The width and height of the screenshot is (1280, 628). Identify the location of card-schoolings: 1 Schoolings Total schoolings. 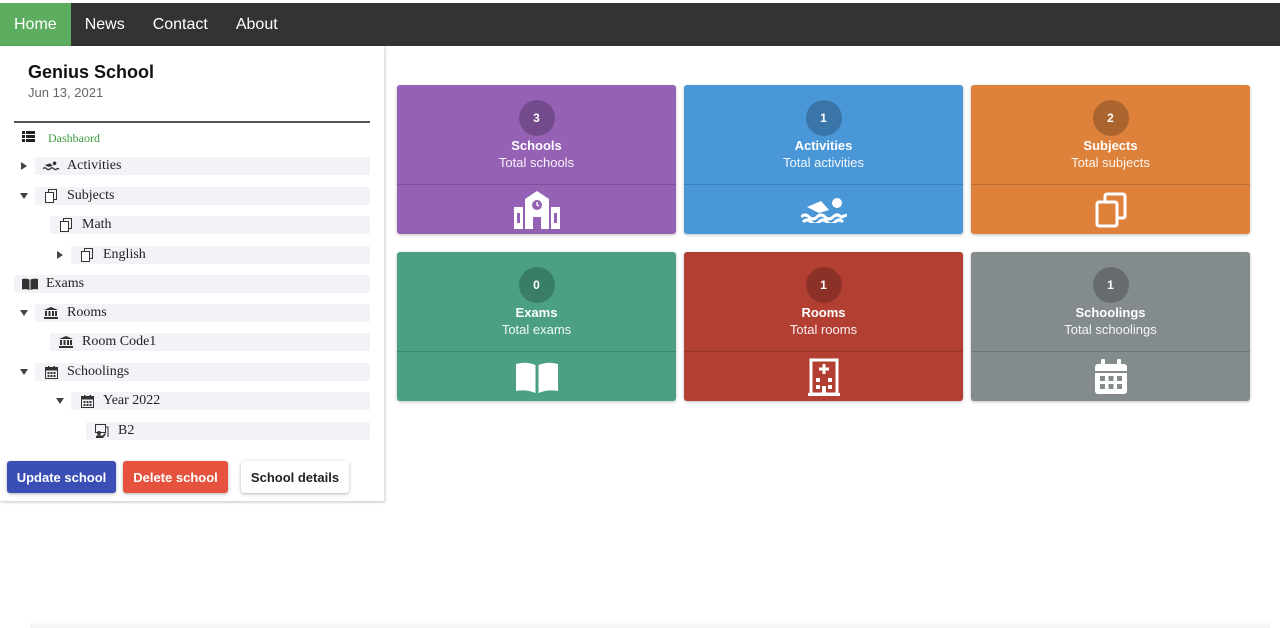
(1110, 326).